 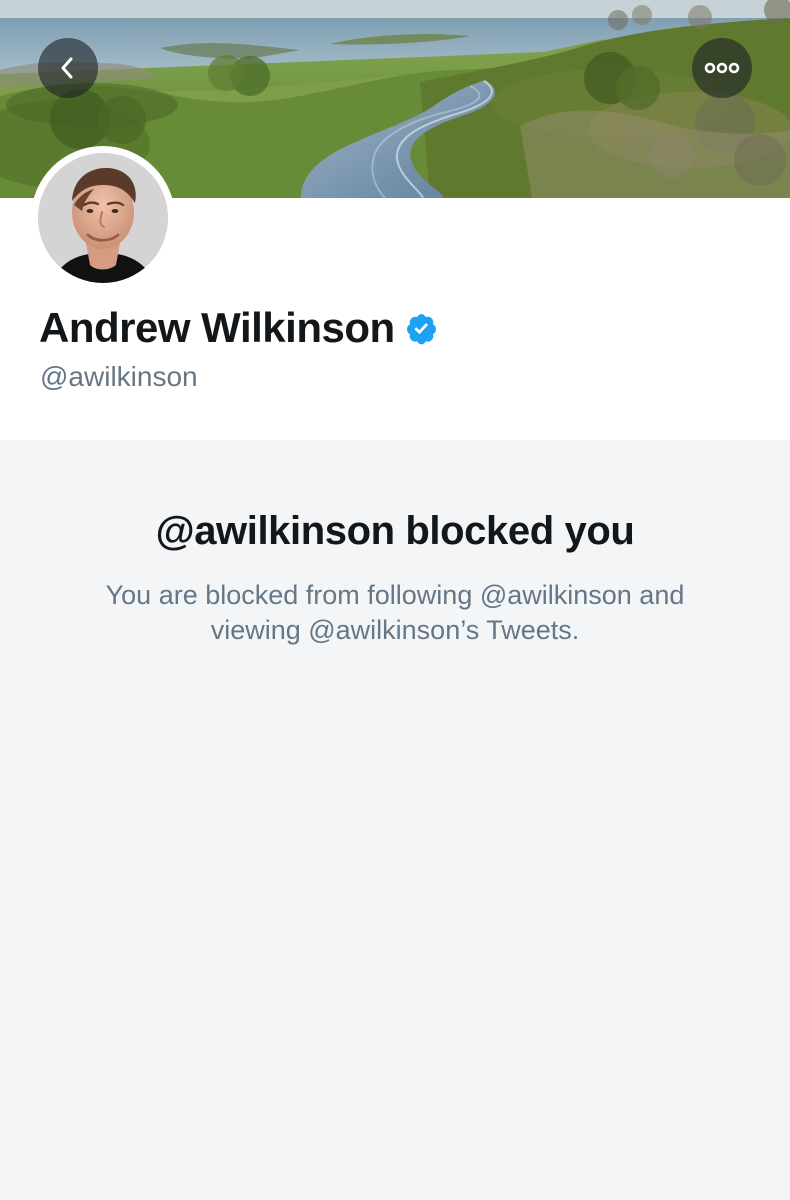 What do you see at coordinates (395, 531) in the screenshot?
I see `blocked-title: @awilkinson blocked you` at bounding box center [395, 531].